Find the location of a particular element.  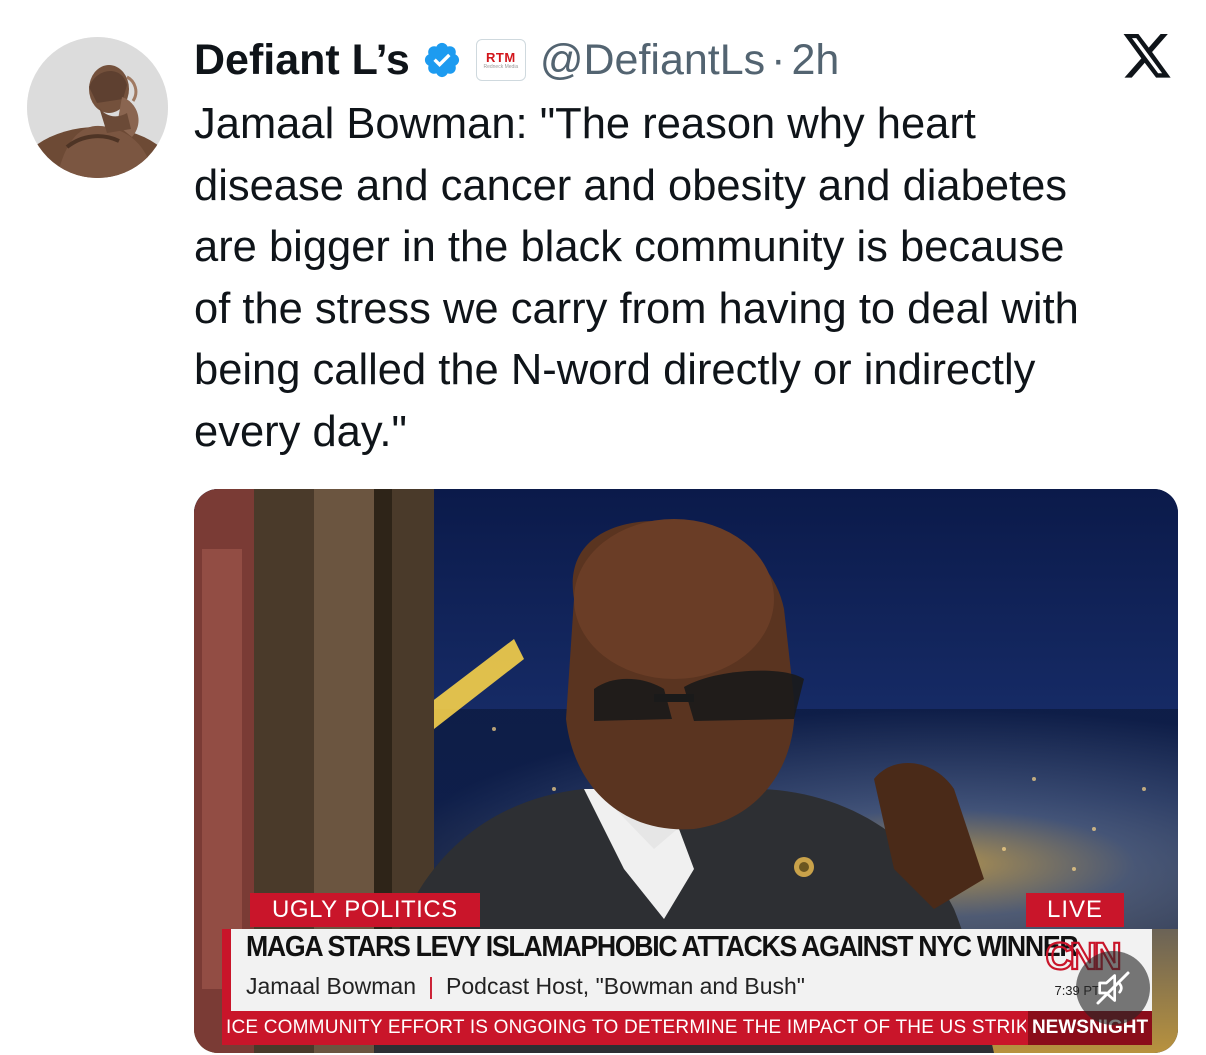

affiliate-badge: RTM Redneck Media is located at coordinates (500, 60).